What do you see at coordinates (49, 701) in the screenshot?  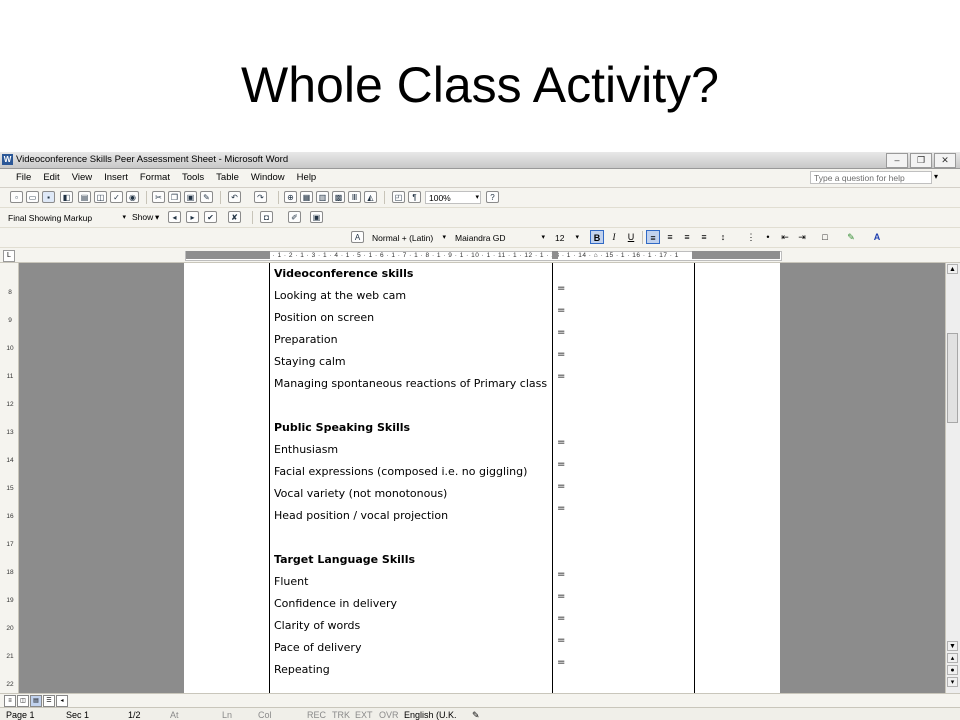 I see `outline-view-icon: ☰` at bounding box center [49, 701].